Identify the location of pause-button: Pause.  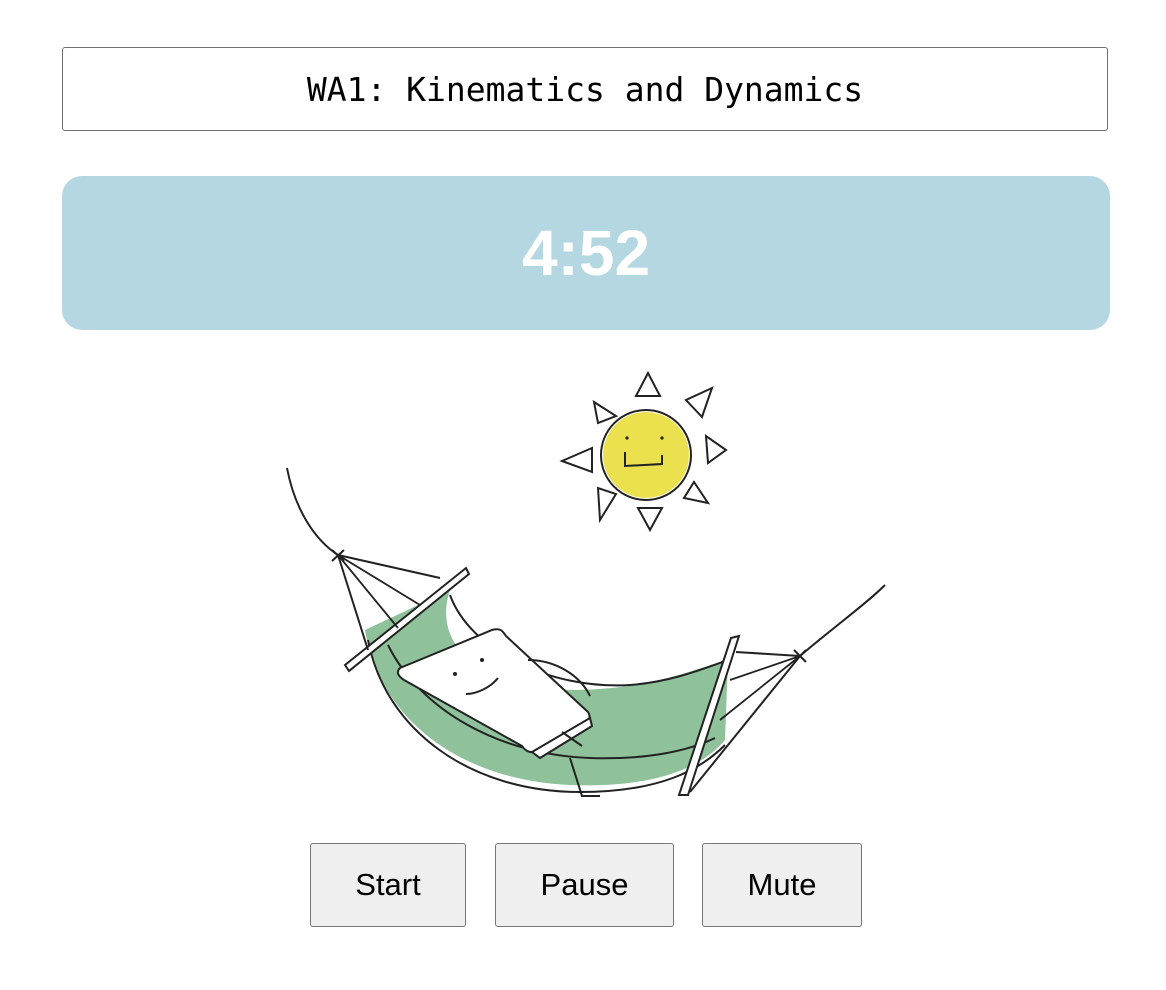
(584, 885).